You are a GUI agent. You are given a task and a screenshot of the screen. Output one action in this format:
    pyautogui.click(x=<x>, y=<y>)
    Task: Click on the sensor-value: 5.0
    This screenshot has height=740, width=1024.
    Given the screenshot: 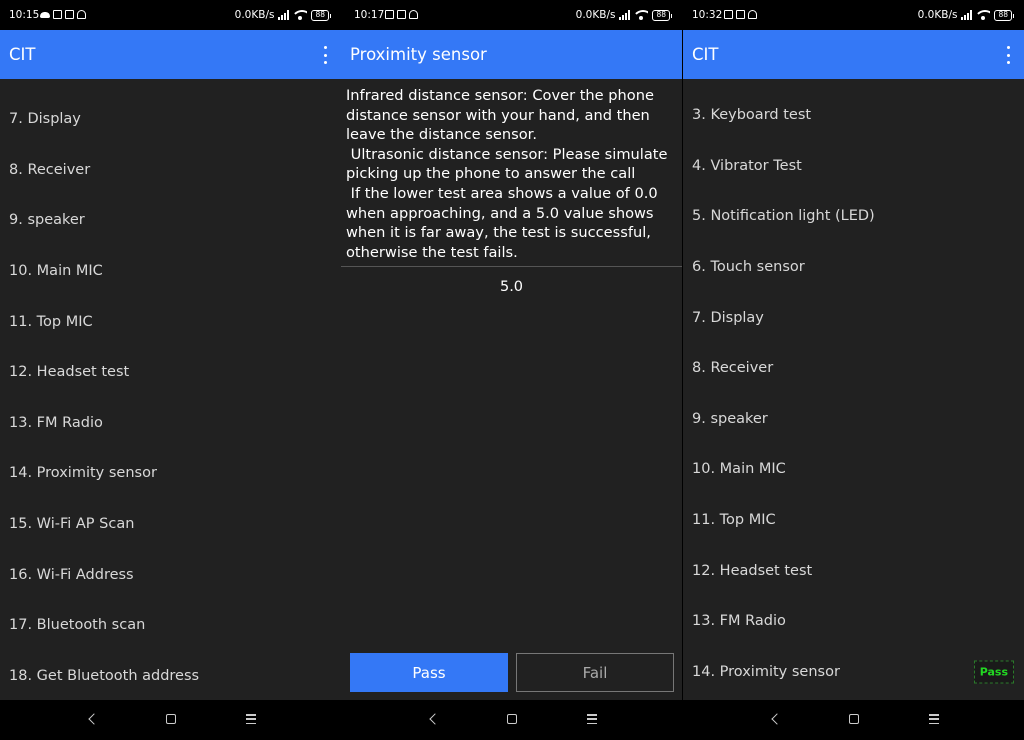 What is the action you would take?
    pyautogui.click(x=511, y=287)
    